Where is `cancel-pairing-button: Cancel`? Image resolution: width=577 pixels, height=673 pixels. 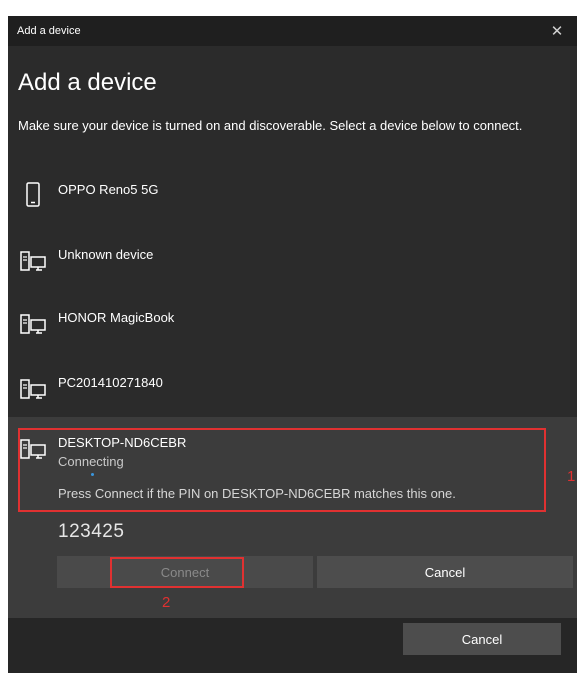 cancel-pairing-button: Cancel is located at coordinates (445, 572).